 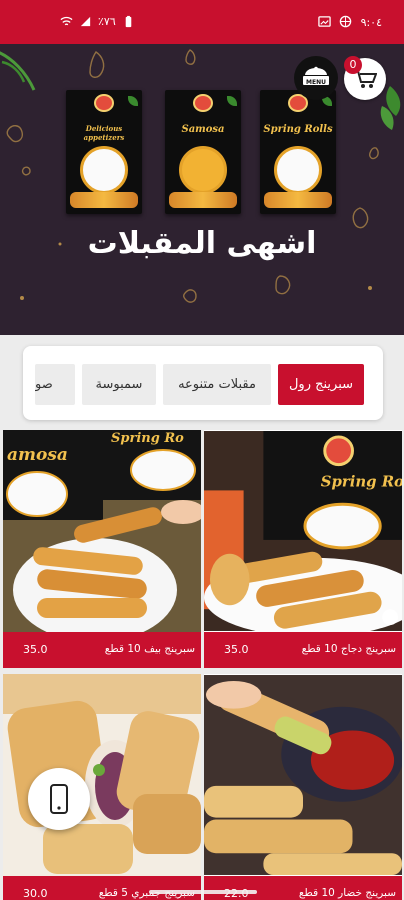 What do you see at coordinates (102, 888) in the screenshot?
I see `product-info-bar: سبرينج جمبري 5 قطع 30.0` at bounding box center [102, 888].